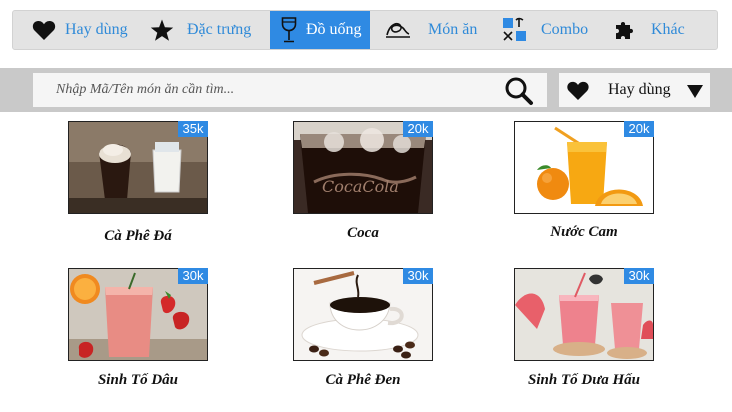 This screenshot has height=412, width=732. I want to click on star-icon, so click(162, 30).